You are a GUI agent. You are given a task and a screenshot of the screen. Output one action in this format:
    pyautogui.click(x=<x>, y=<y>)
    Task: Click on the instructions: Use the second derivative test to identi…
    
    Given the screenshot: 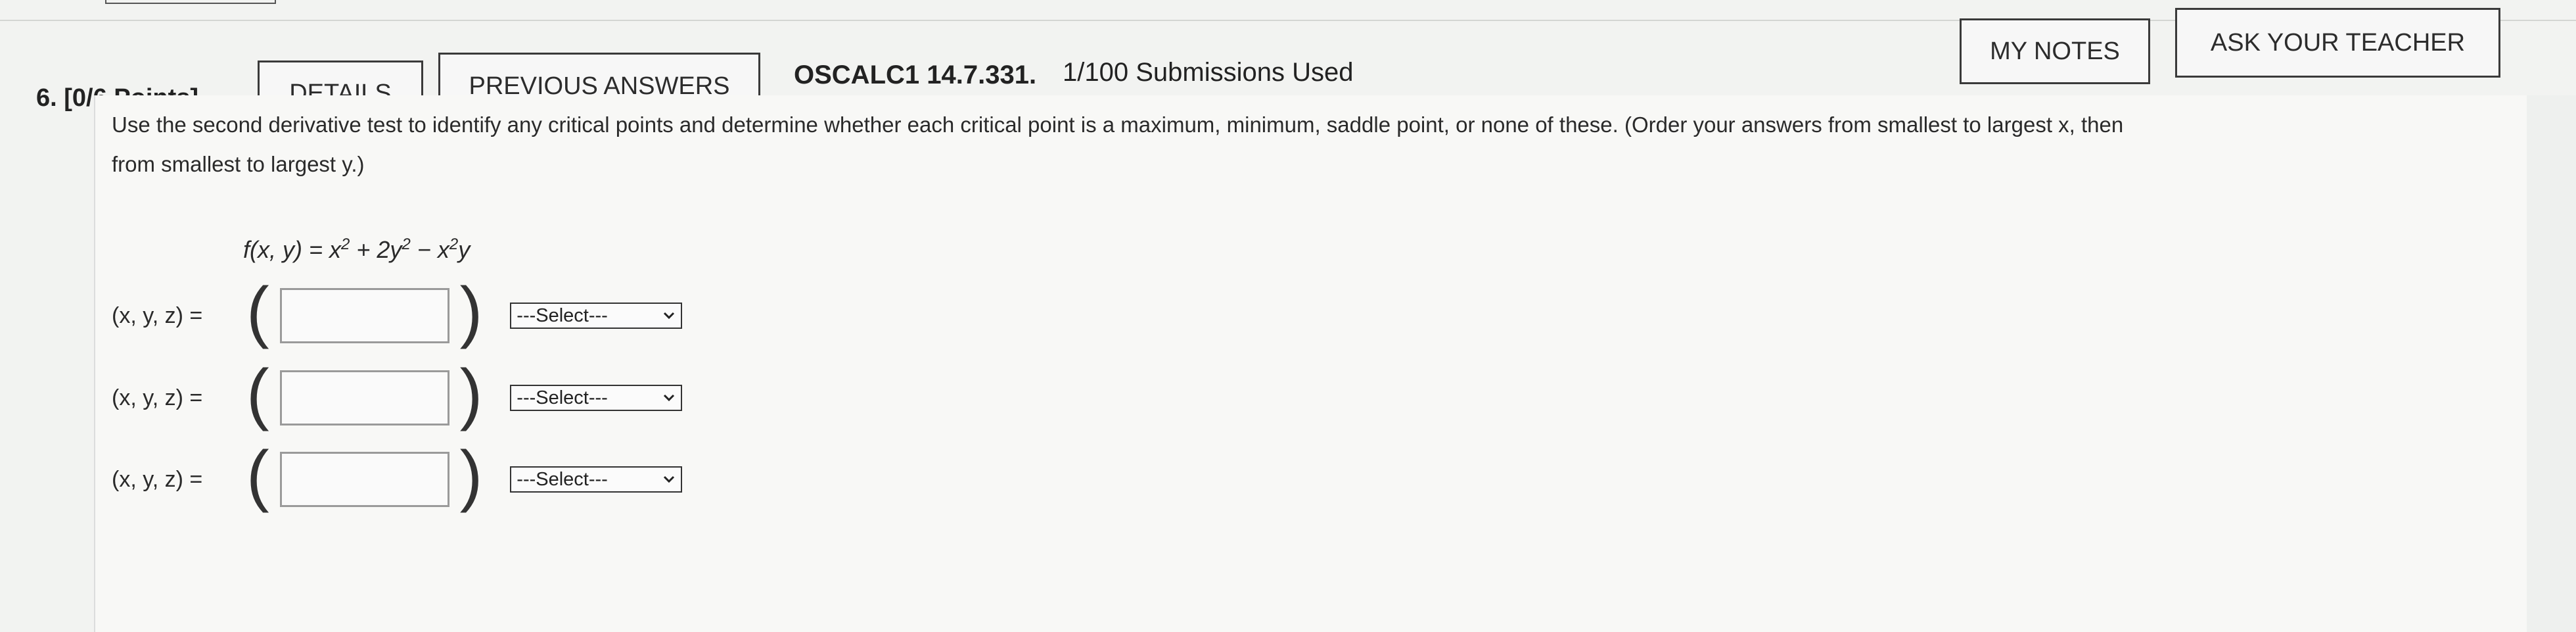 What is the action you would take?
    pyautogui.click(x=1308, y=144)
    